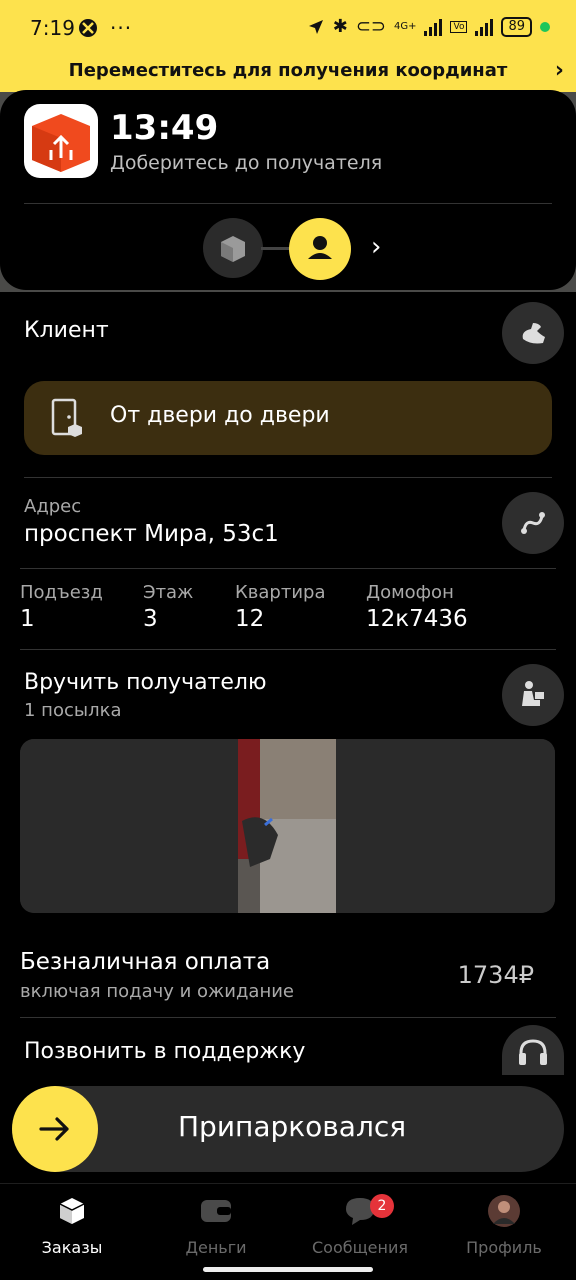 This screenshot has height=1280, width=576. Describe the element at coordinates (410, 592) in the screenshot. I see `intercom-label: Домофон` at that location.